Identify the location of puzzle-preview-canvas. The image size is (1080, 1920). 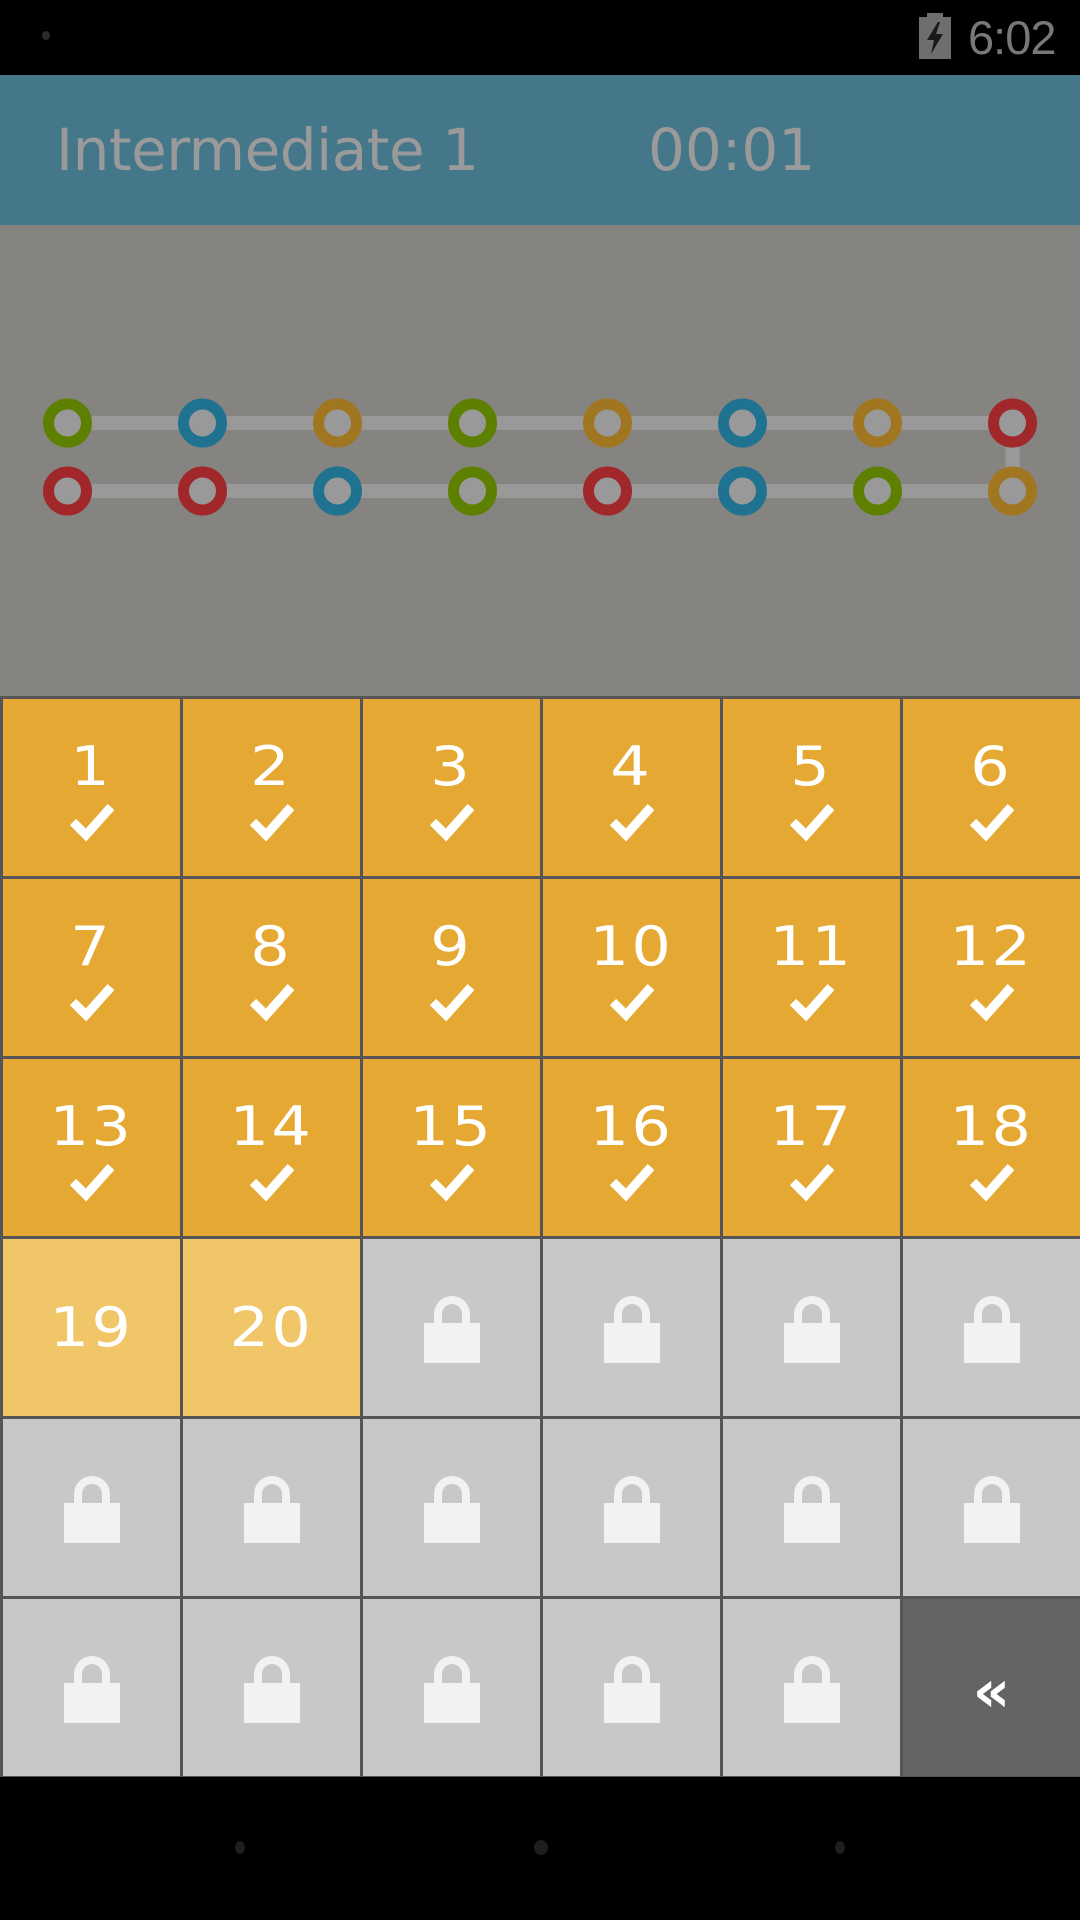
(540, 457).